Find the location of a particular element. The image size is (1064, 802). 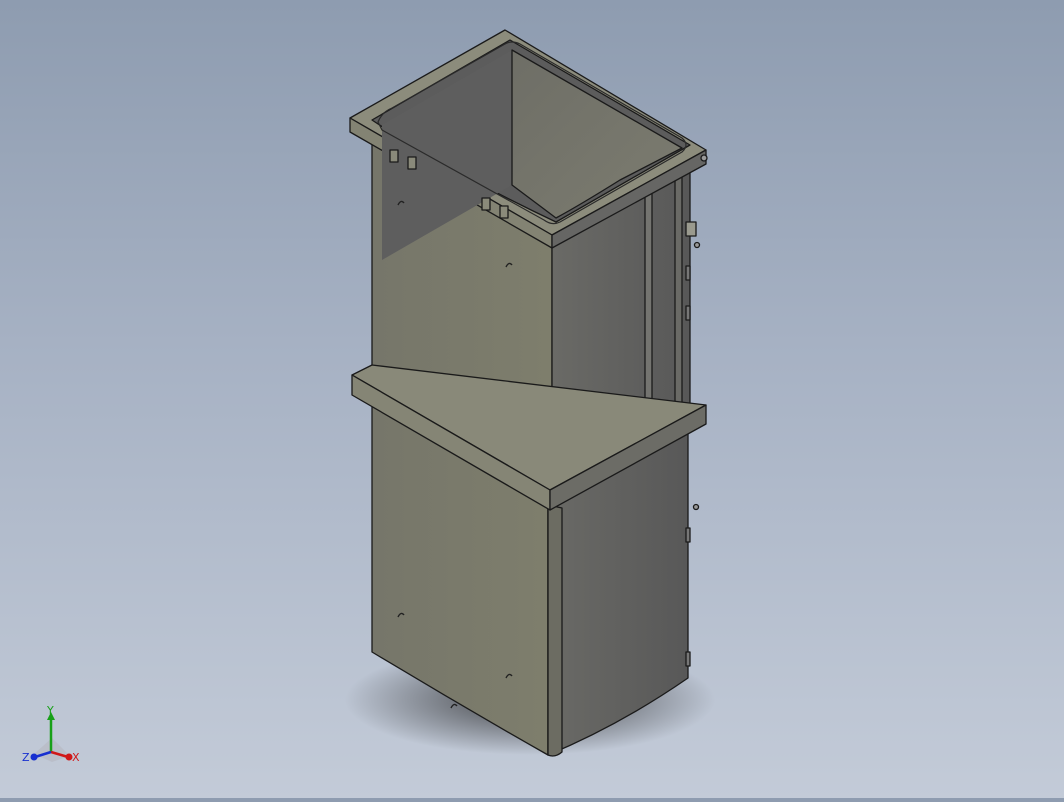

x-axis-label: X is located at coordinates (76, 757).